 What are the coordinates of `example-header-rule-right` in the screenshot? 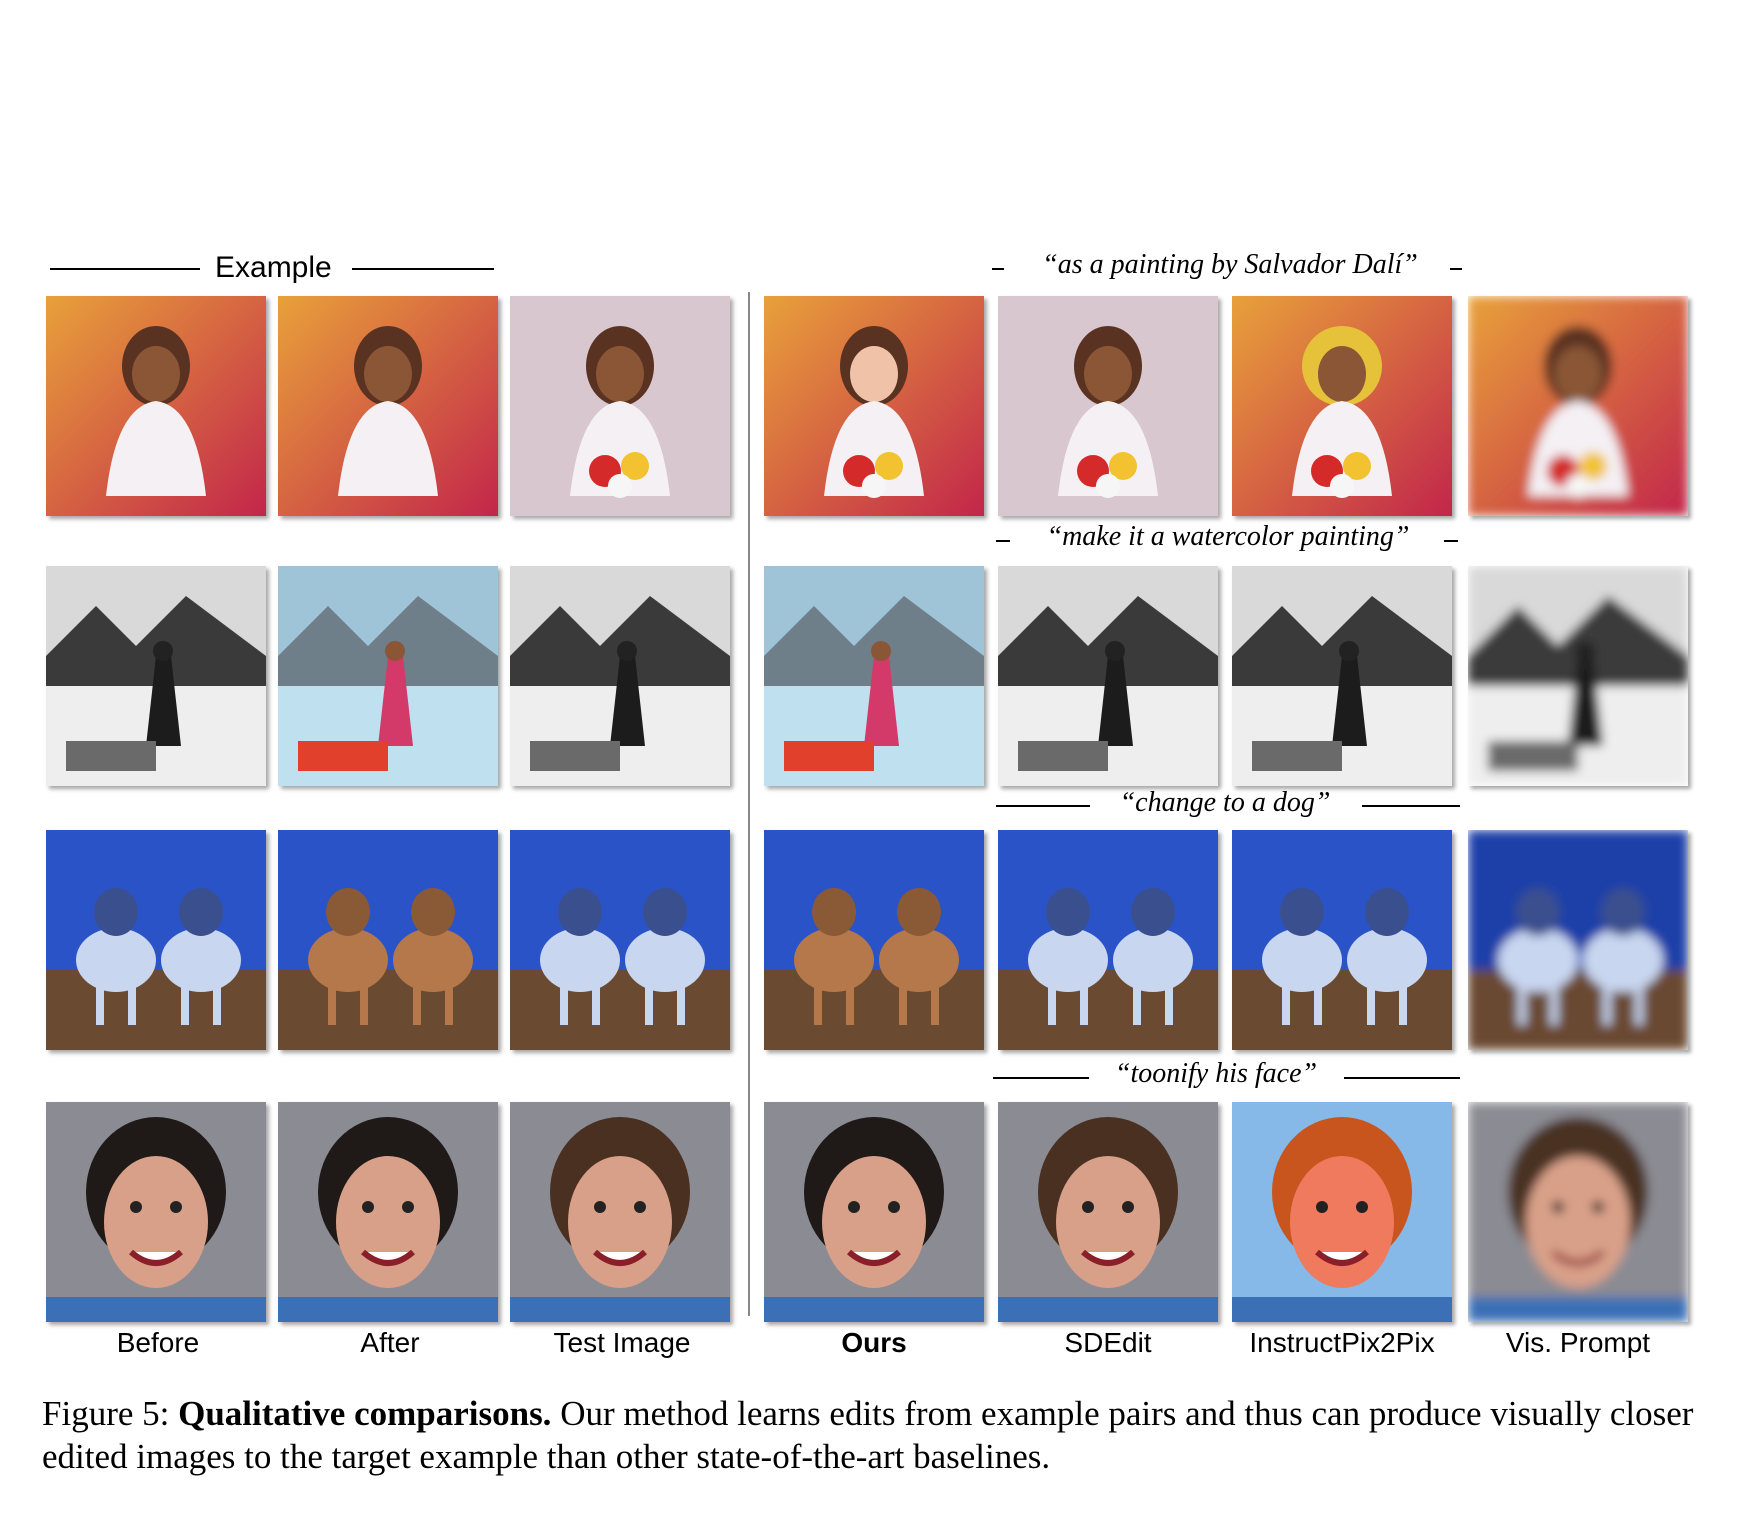 It's located at (423, 269).